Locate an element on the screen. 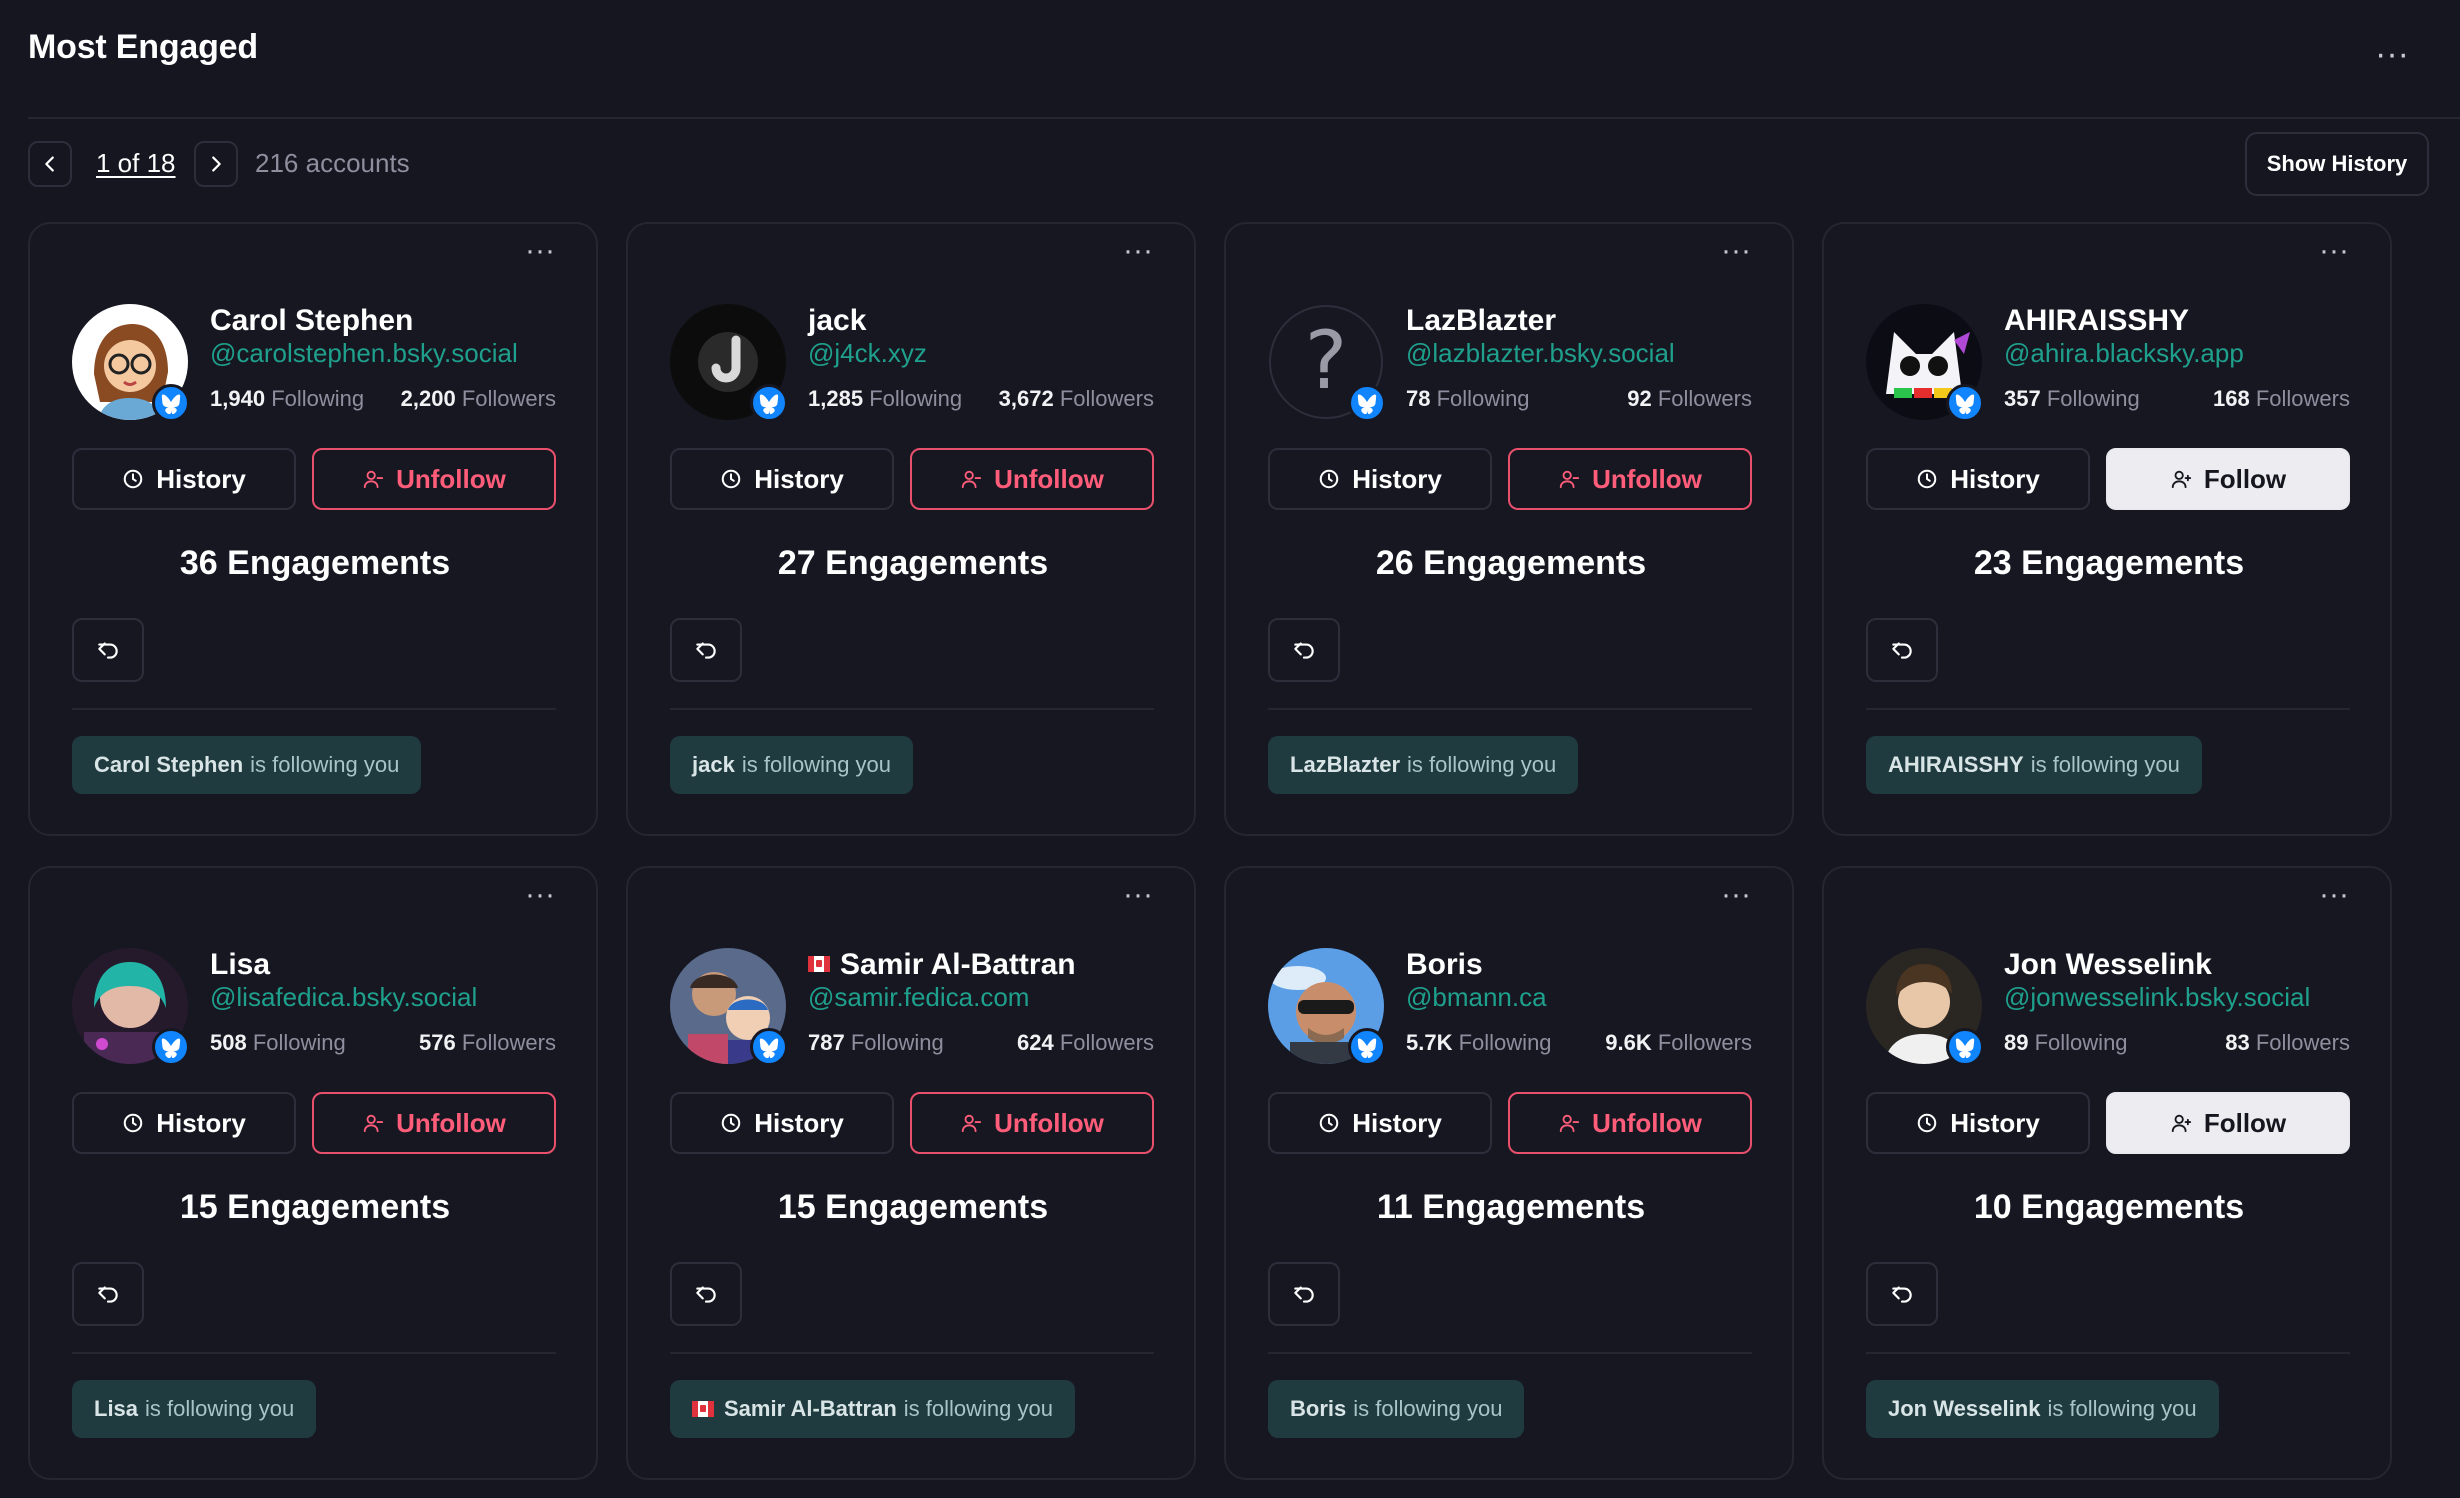  chevron-right-icon is located at coordinates (216, 164).